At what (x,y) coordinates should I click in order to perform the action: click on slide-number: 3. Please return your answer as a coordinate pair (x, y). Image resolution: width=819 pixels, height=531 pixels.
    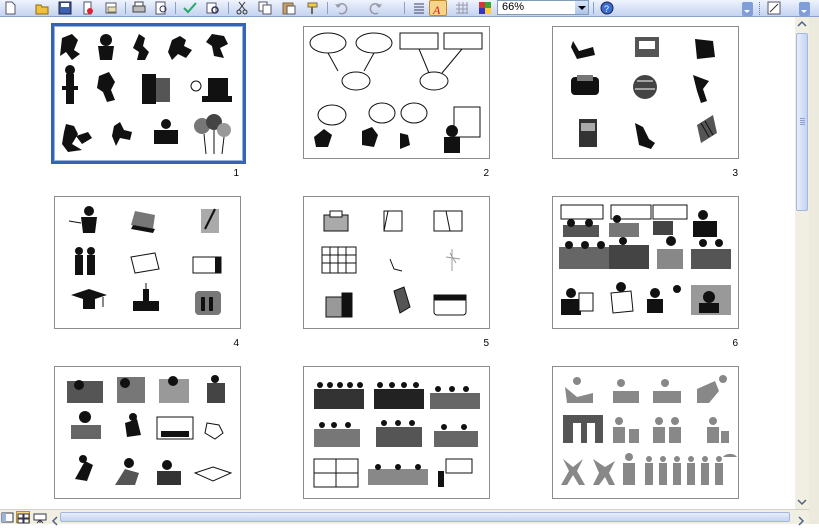
    Looking at the image, I should click on (735, 173).